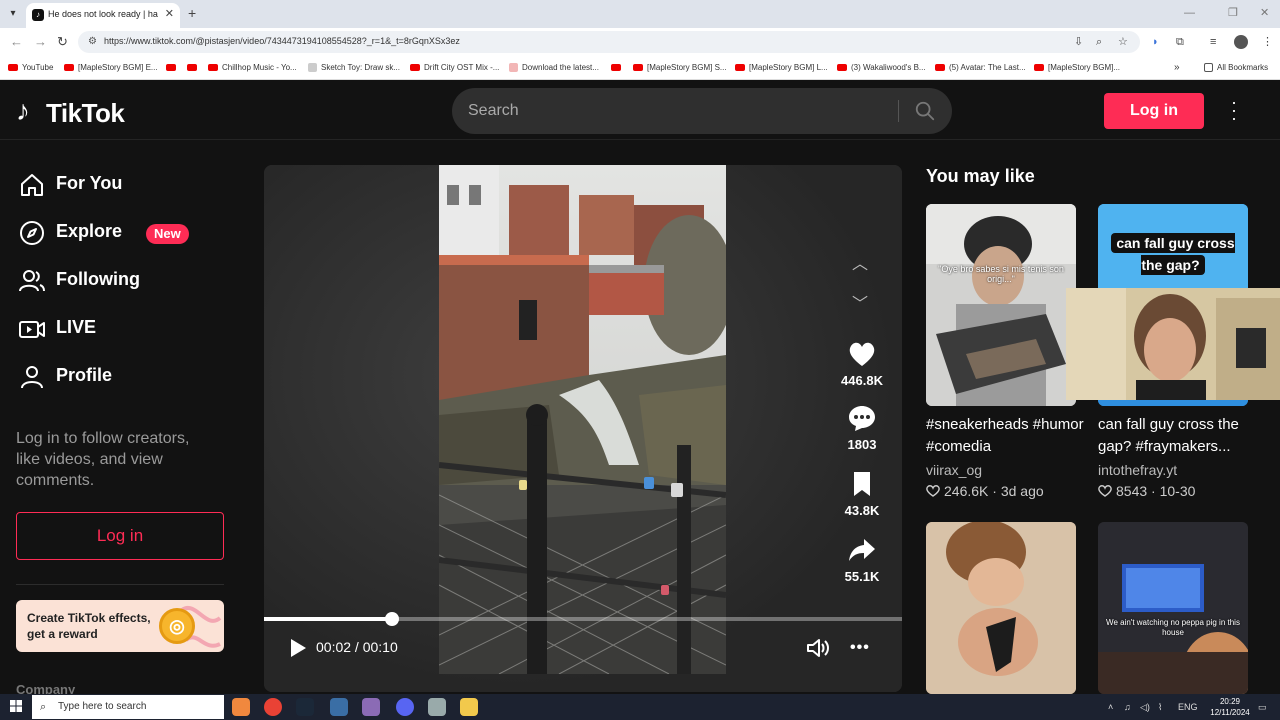 This screenshot has height=720, width=1280. Describe the element at coordinates (13, 14) in the screenshot. I see `tab-search-icon: ▾` at that location.